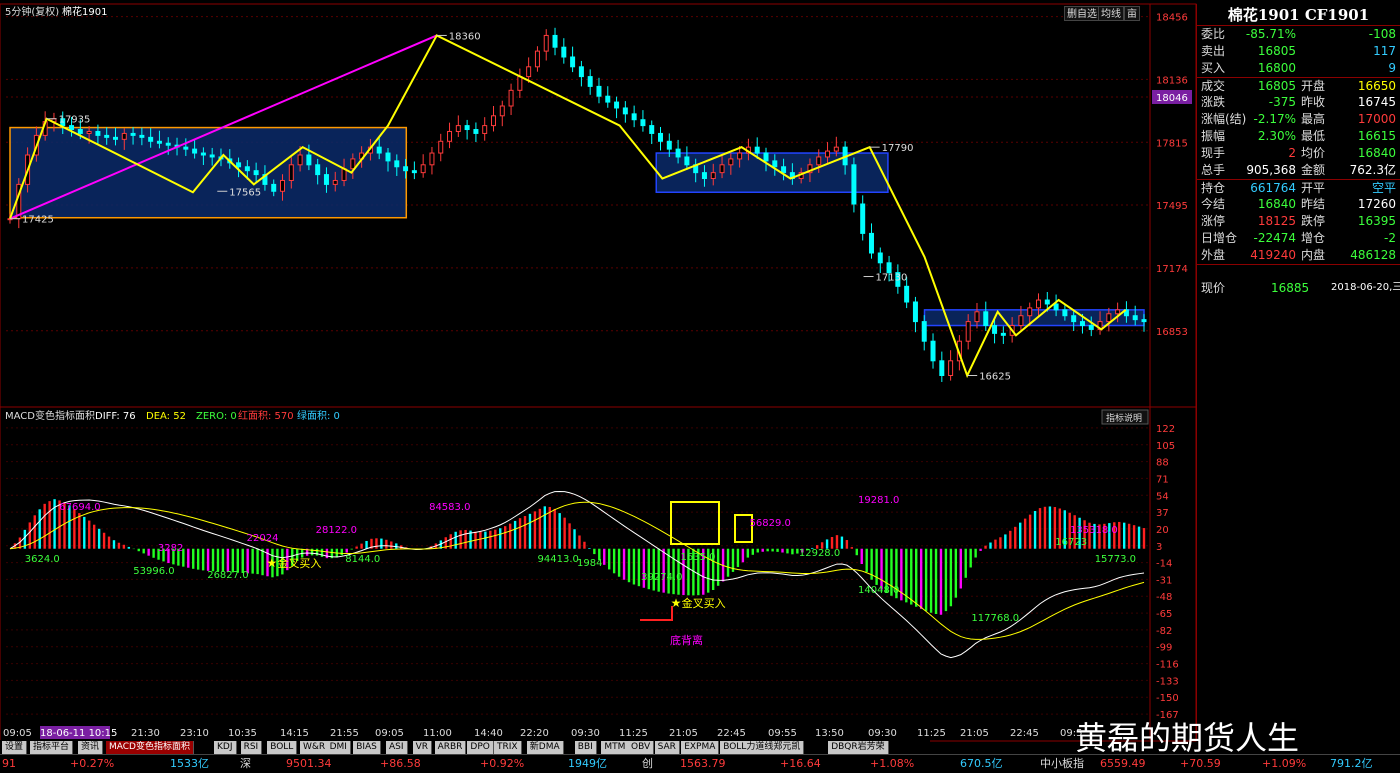 The height and width of the screenshot is (773, 1400). I want to click on macd-tick: 54, so click(1162, 496).